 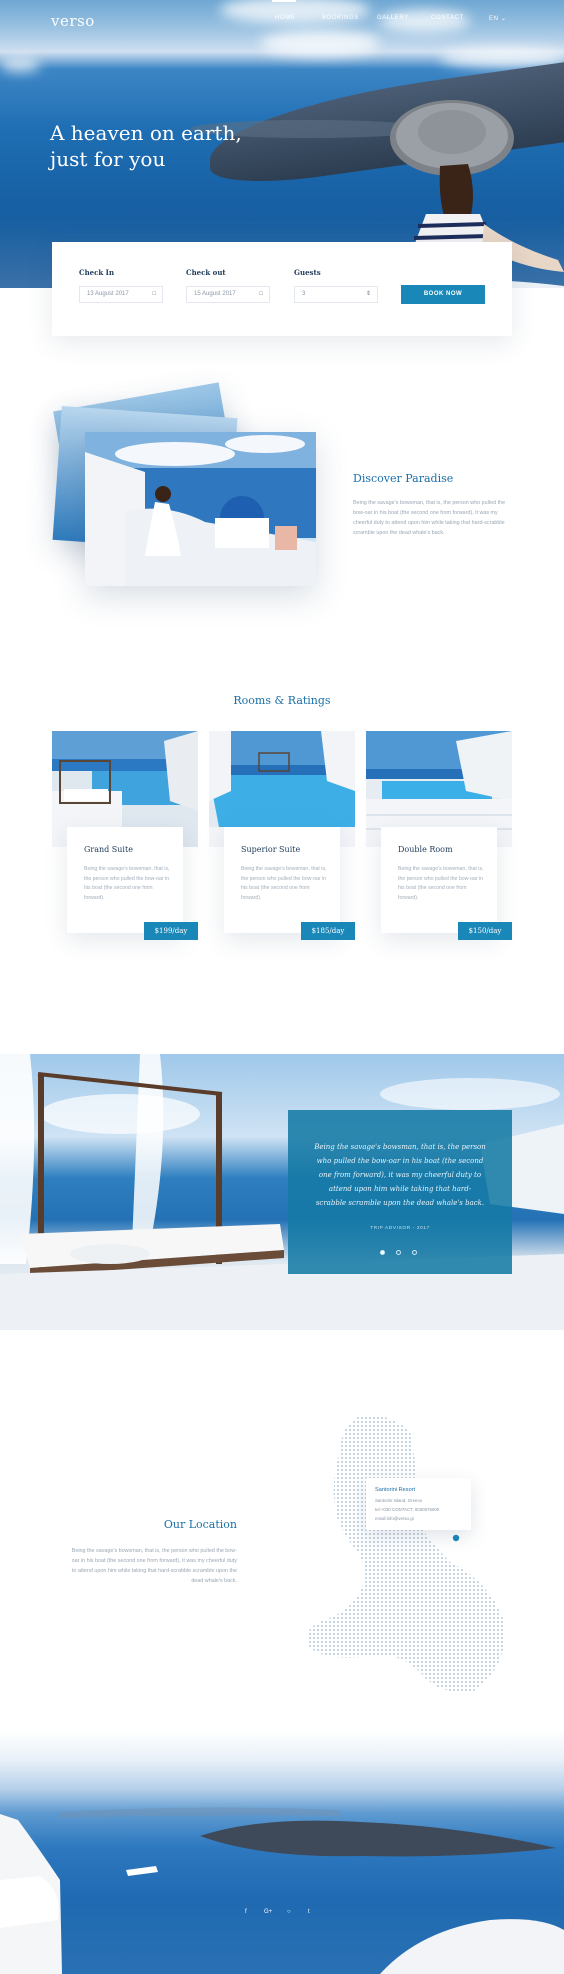 I want to click on brand-logo: verso, so click(x=73, y=21).